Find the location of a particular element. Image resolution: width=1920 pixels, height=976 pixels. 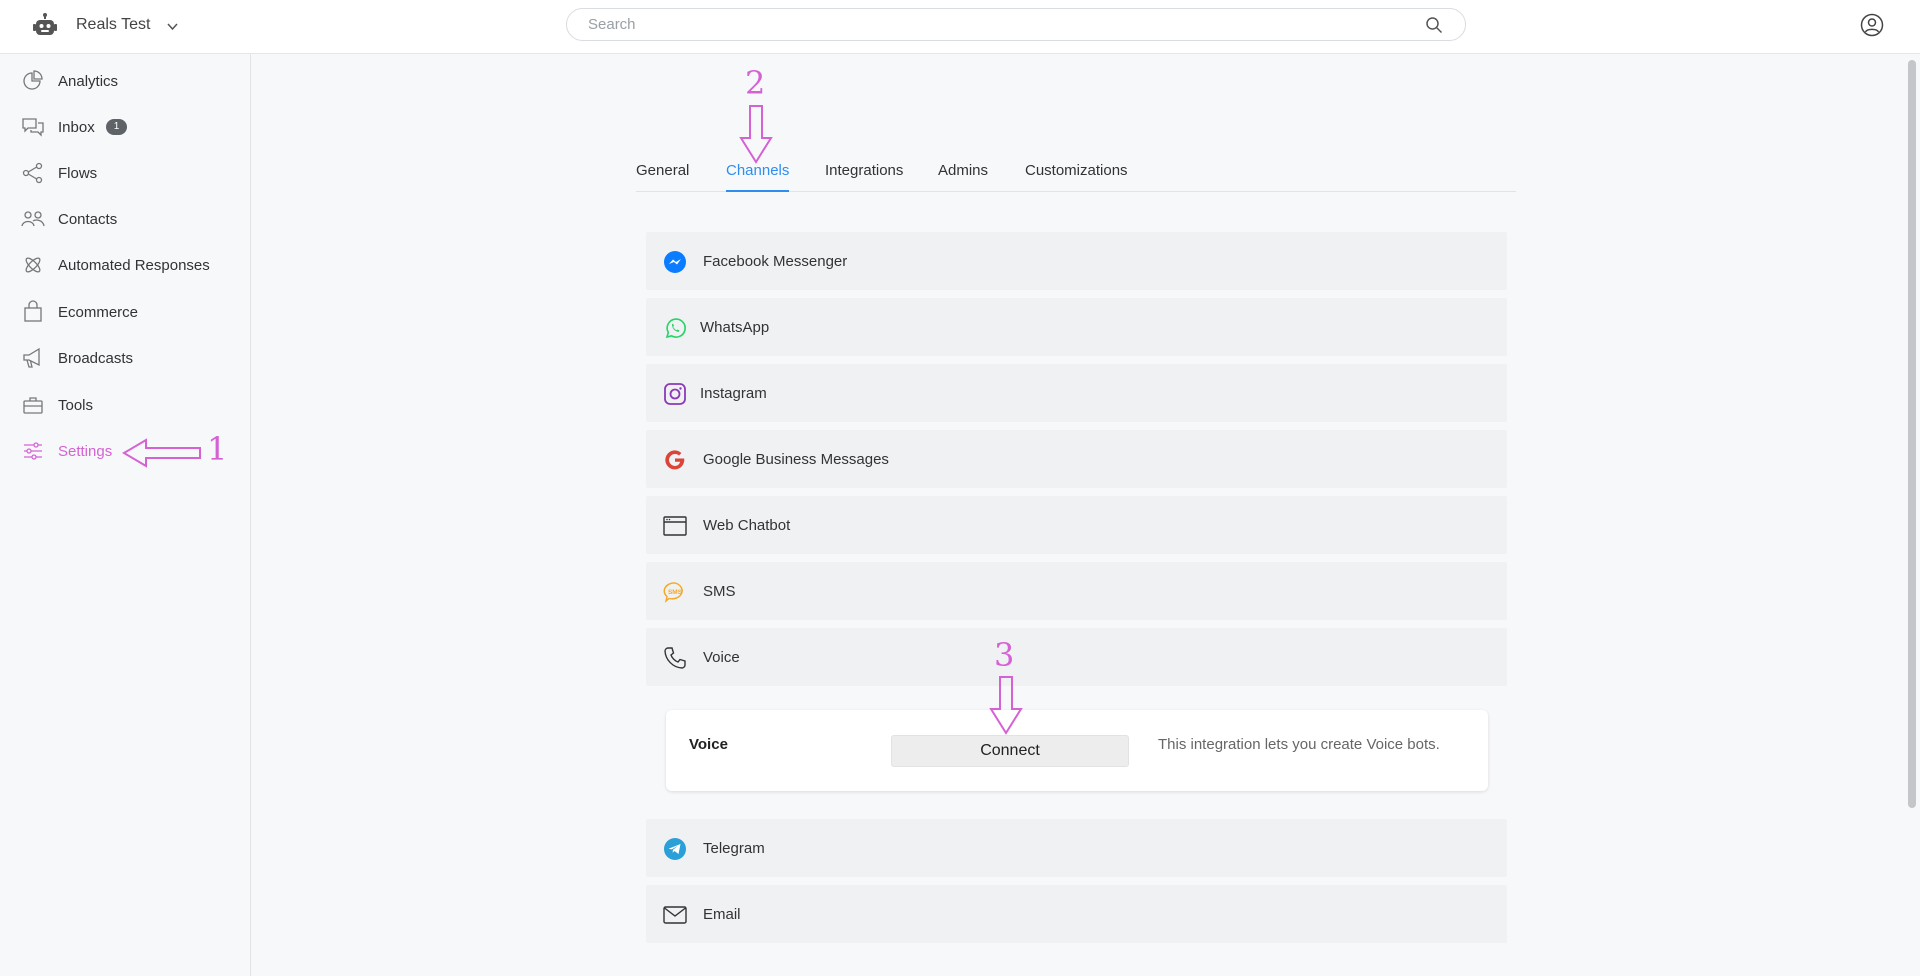

connect-button: Connect is located at coordinates (1010, 751).